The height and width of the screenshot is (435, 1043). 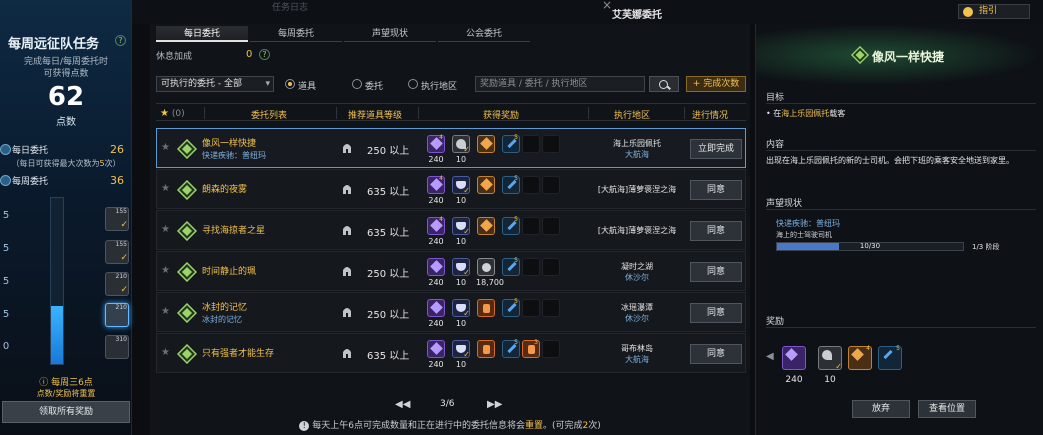 What do you see at coordinates (484, 34) in the screenshot?
I see `tab-guild: 公会委托` at bounding box center [484, 34].